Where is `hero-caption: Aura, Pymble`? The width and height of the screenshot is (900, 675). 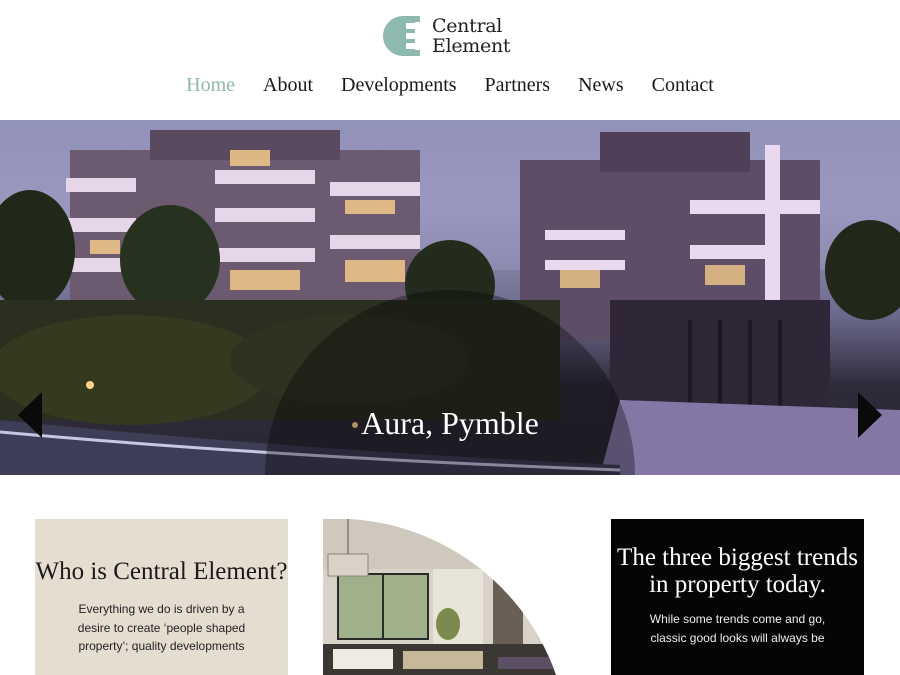
hero-caption: Aura, Pymble is located at coordinates (450, 423).